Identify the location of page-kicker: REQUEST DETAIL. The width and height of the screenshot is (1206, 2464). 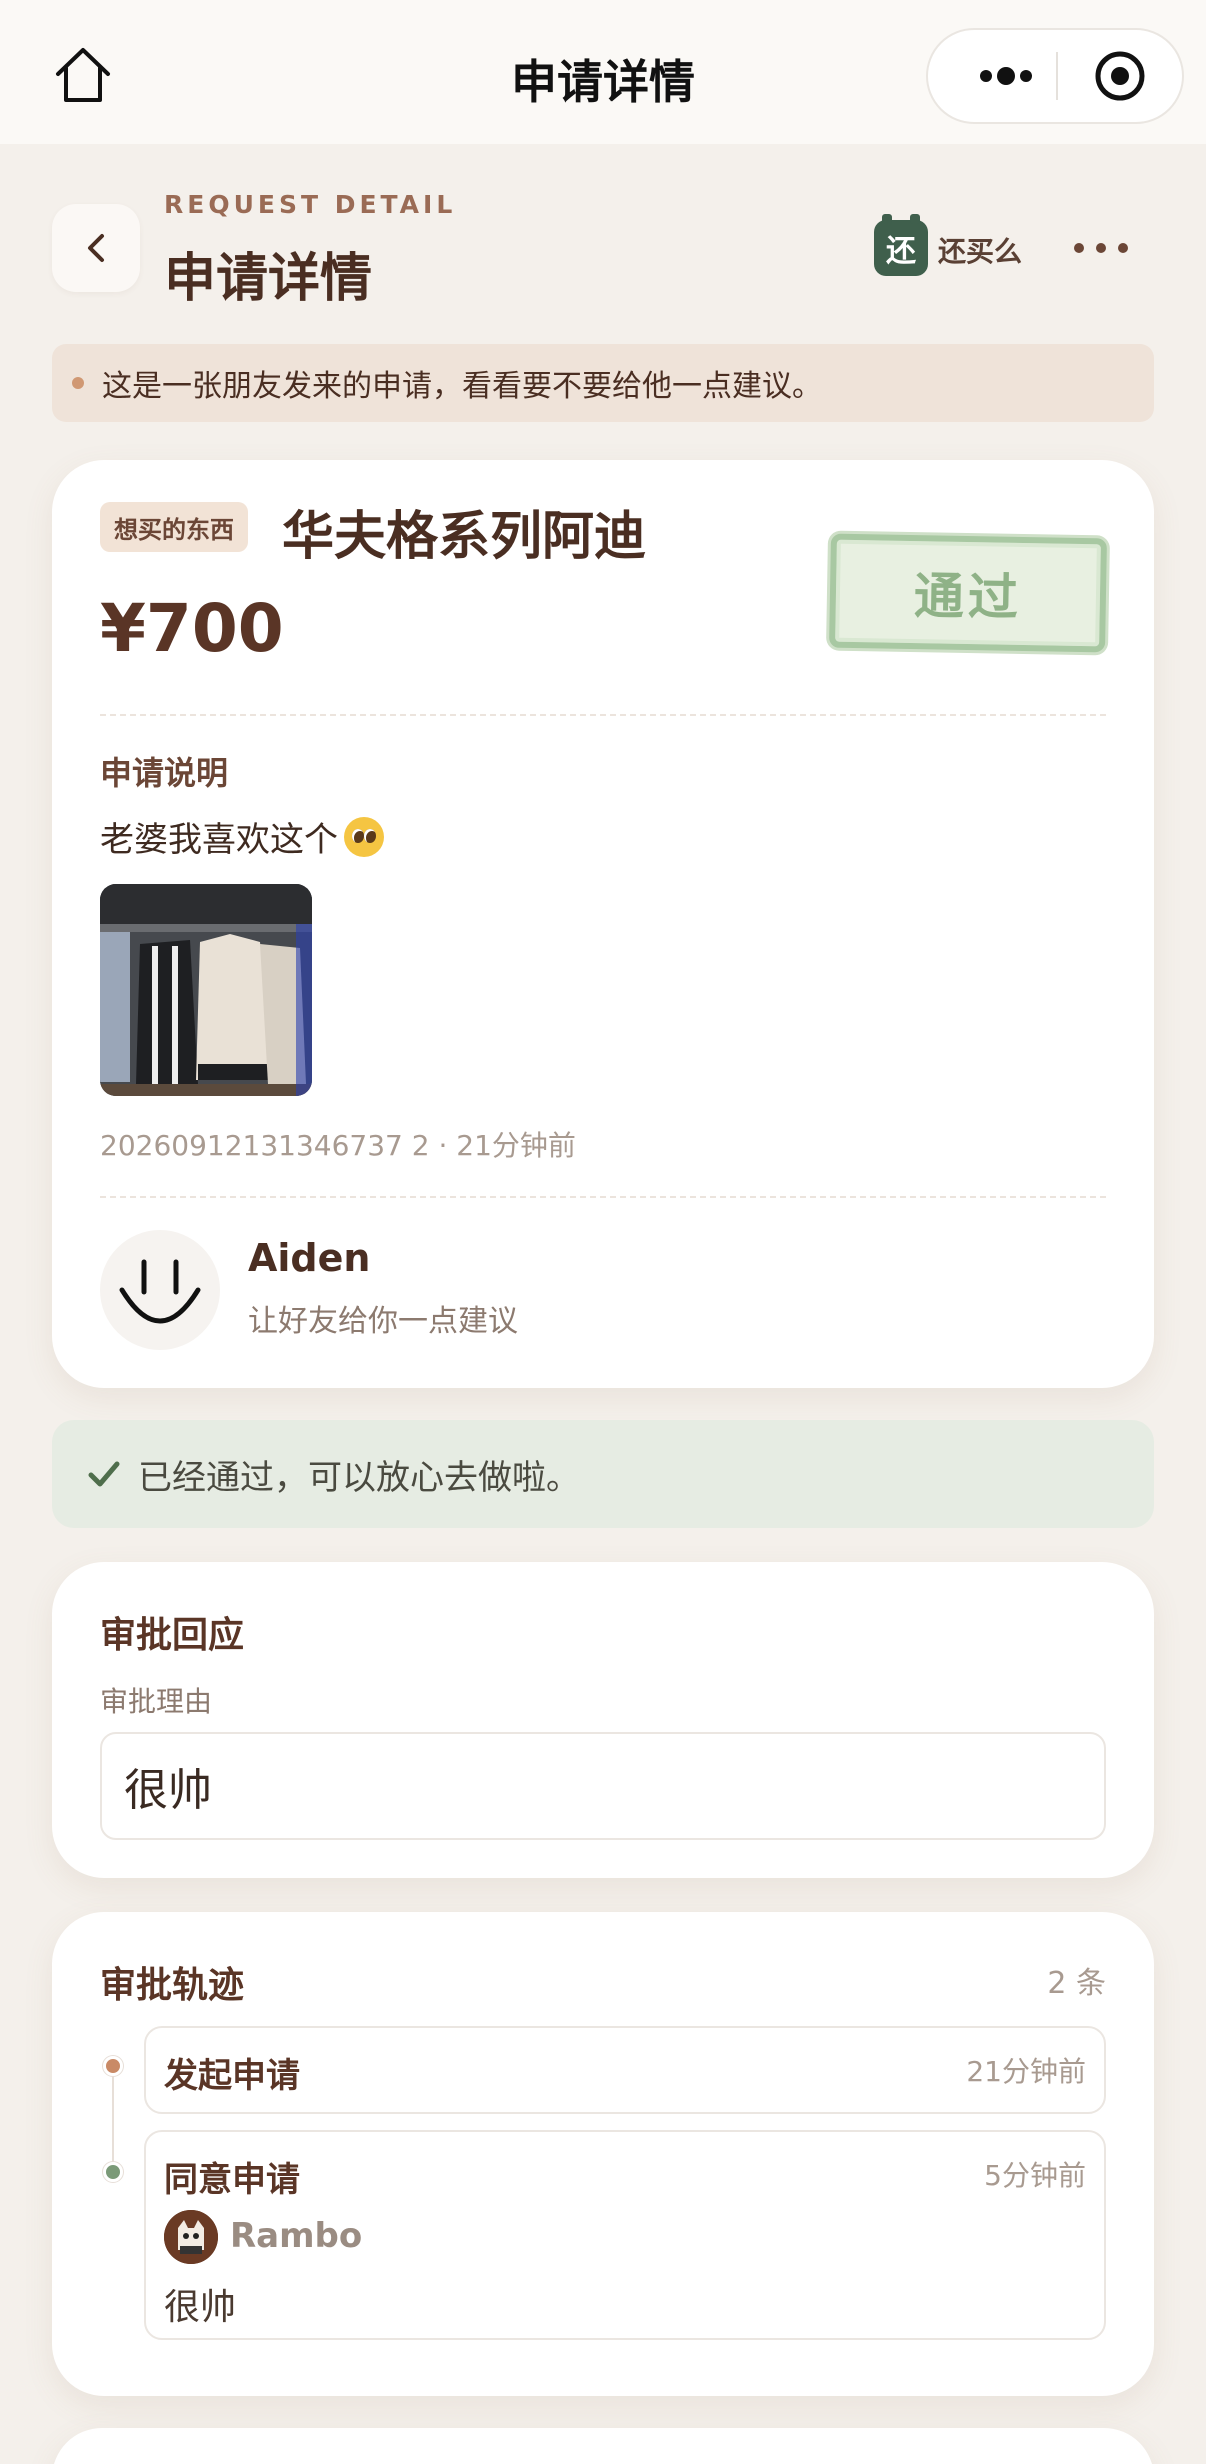
(310, 204).